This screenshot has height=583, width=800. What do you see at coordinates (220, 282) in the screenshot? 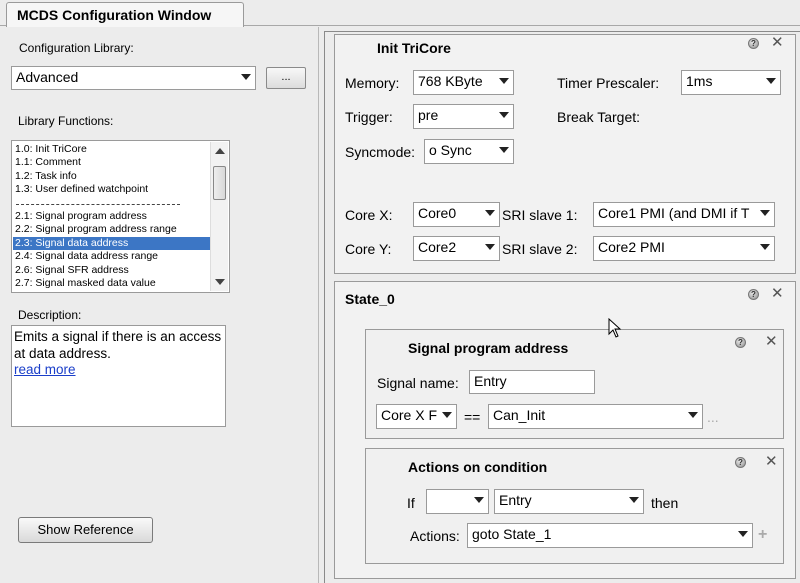
I see `scroll-down-icon` at bounding box center [220, 282].